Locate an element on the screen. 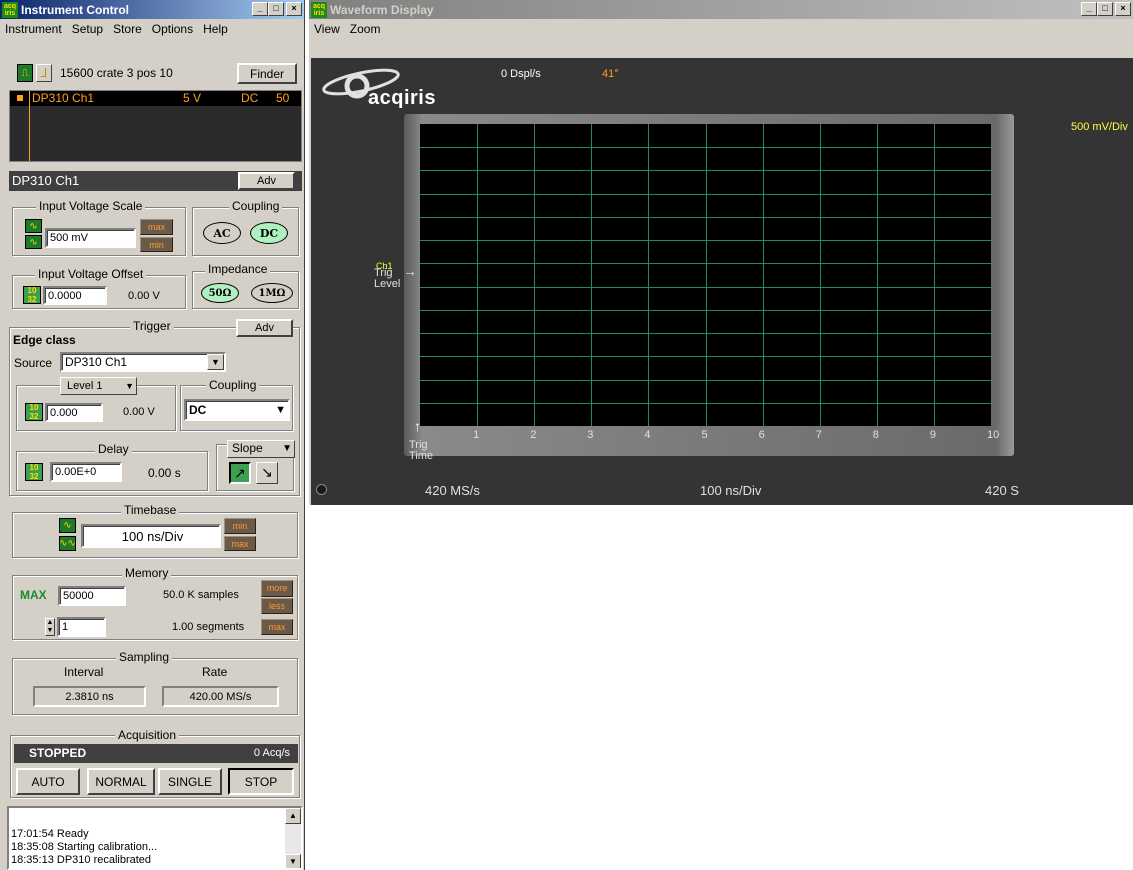 The width and height of the screenshot is (1133, 870). channel-volts: 5 V is located at coordinates (192, 98).